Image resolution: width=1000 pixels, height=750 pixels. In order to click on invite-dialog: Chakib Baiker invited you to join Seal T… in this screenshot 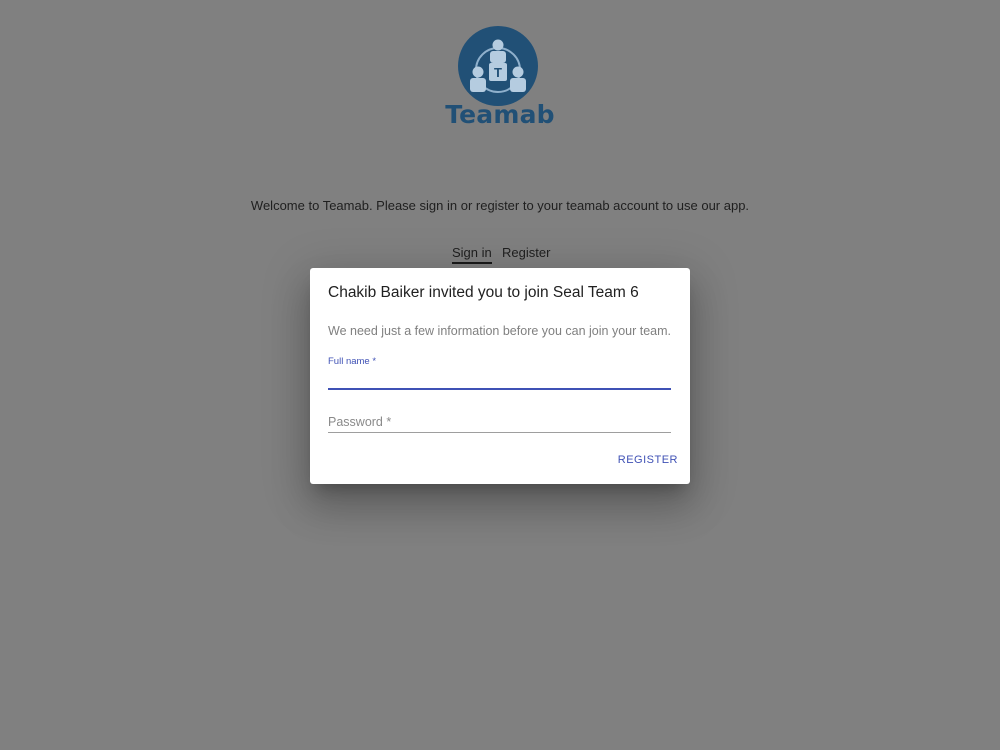, I will do `click(500, 376)`.